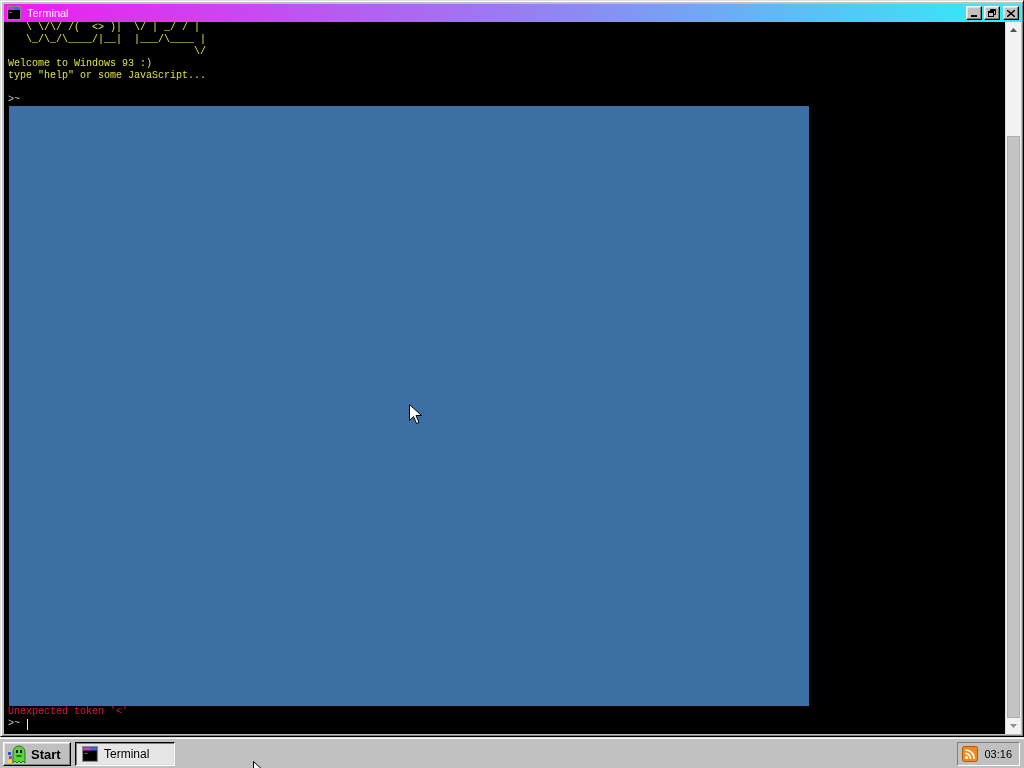  I want to click on prompt-text: >~, so click(14, 100).